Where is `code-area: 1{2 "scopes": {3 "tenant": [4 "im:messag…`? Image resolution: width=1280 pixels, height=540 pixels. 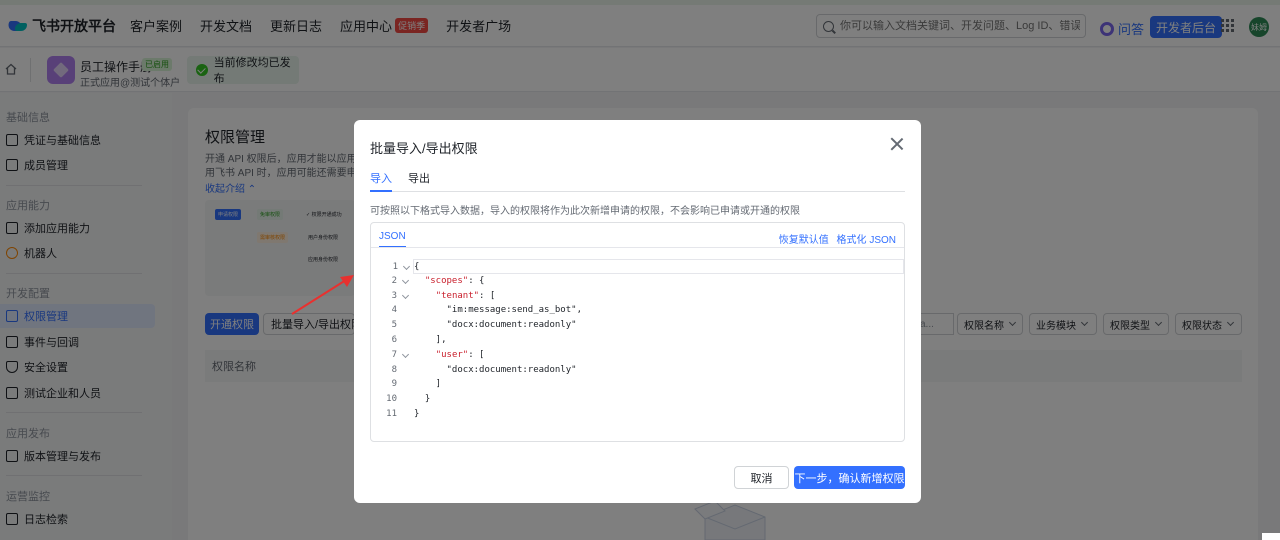
code-area: 1{2 "scopes": {3 "tenant": [4 "im:messag… is located at coordinates (637, 340).